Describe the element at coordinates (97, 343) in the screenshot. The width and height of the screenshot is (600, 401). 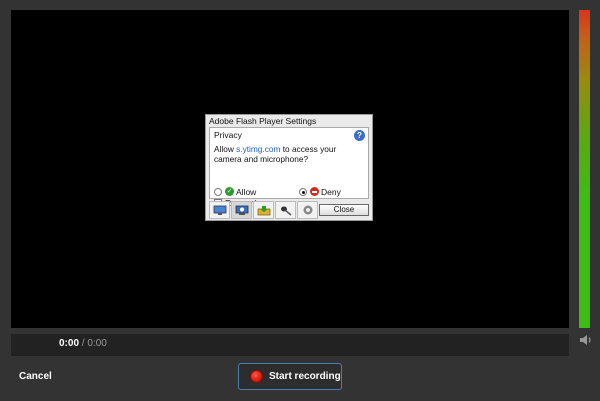
I see `time-total: 0:00` at that location.